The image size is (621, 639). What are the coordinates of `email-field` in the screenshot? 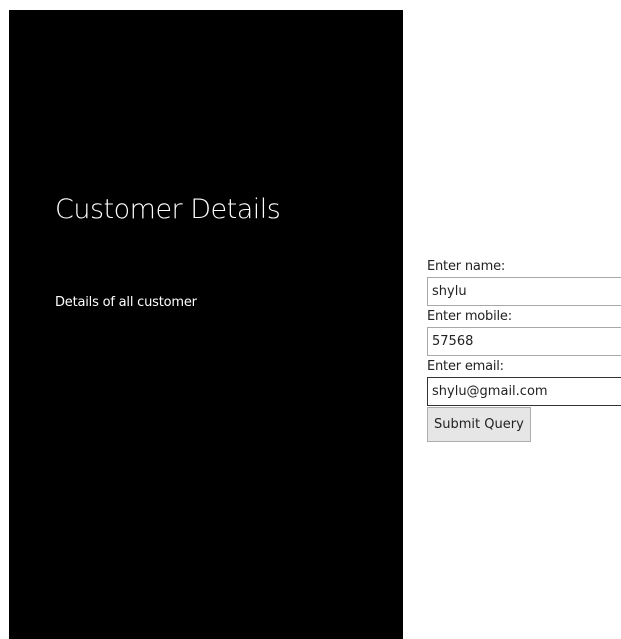 It's located at (524, 391).